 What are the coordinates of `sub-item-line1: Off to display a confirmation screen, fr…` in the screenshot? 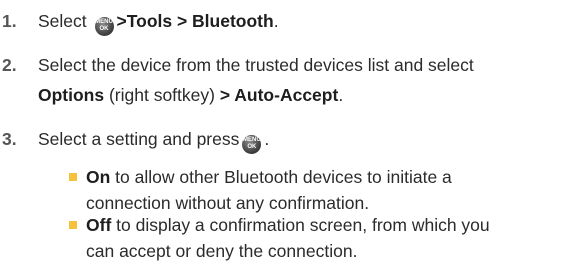 It's located at (288, 225).